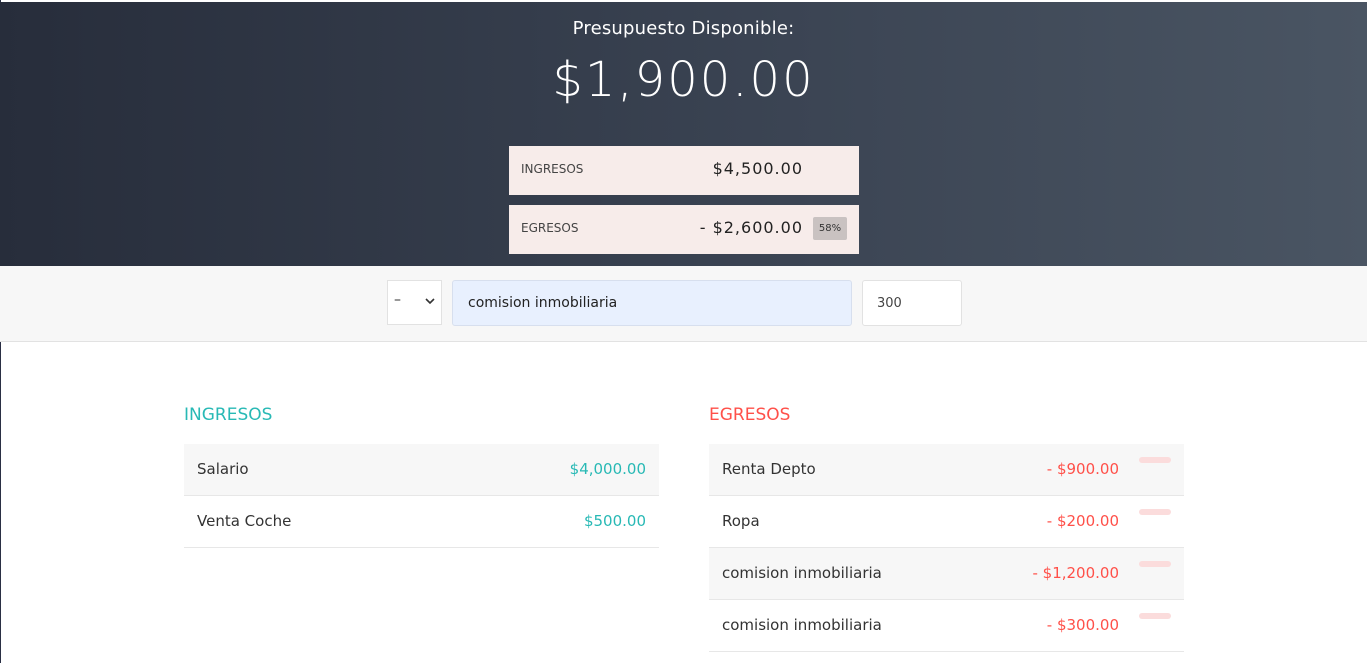 This screenshot has height=663, width=1367. I want to click on add-entry-bar: –, so click(683, 304).